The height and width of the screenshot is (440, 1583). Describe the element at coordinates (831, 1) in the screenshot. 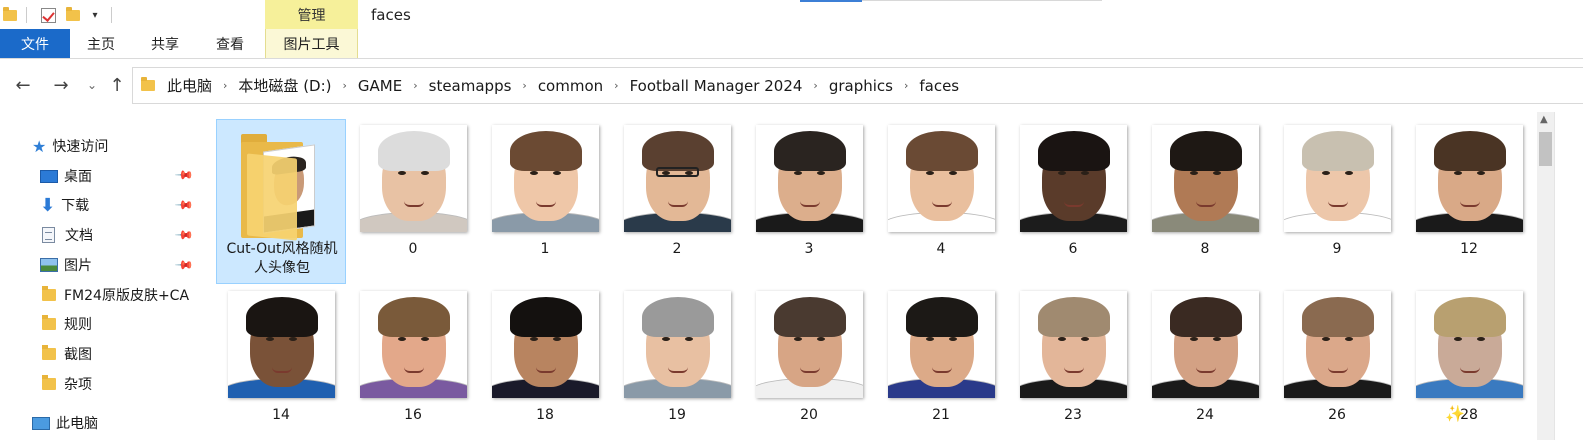

I see `title-accent-line` at that location.